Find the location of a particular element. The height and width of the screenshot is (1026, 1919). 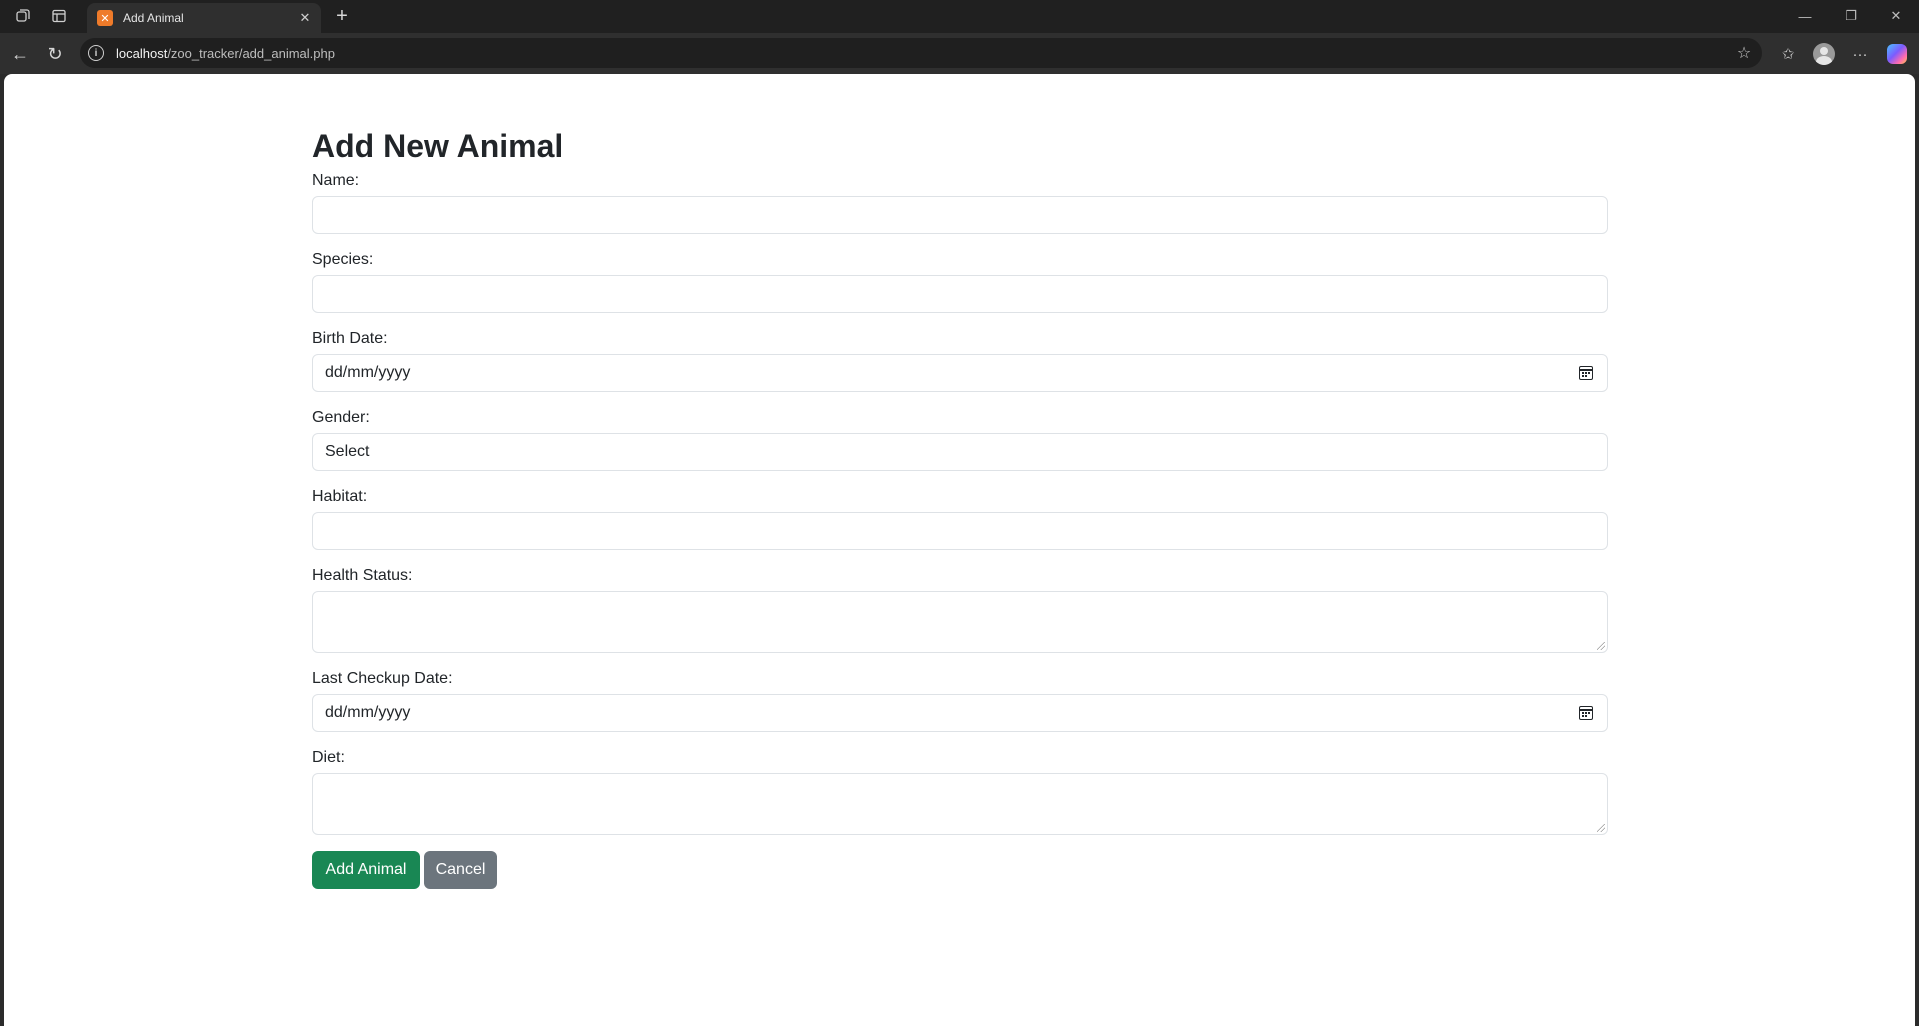

tab-add-animal: ✕ Add Animal ✕ is located at coordinates (204, 18).